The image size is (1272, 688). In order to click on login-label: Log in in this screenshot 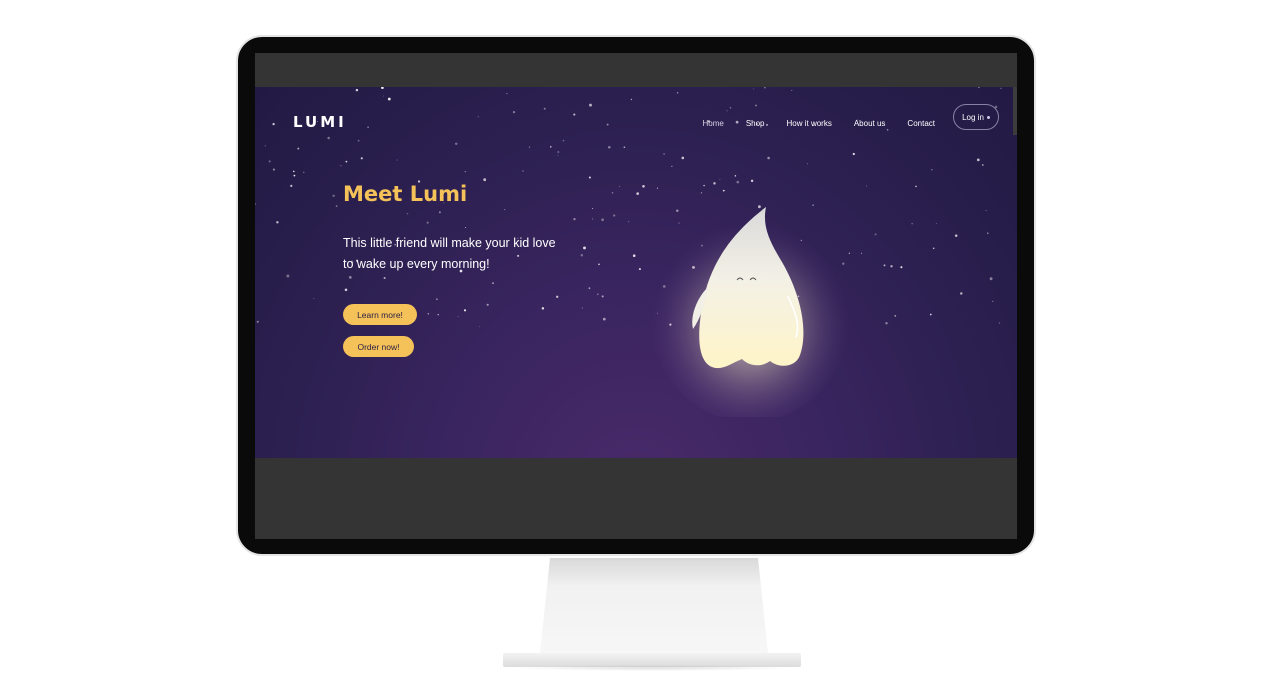, I will do `click(973, 117)`.